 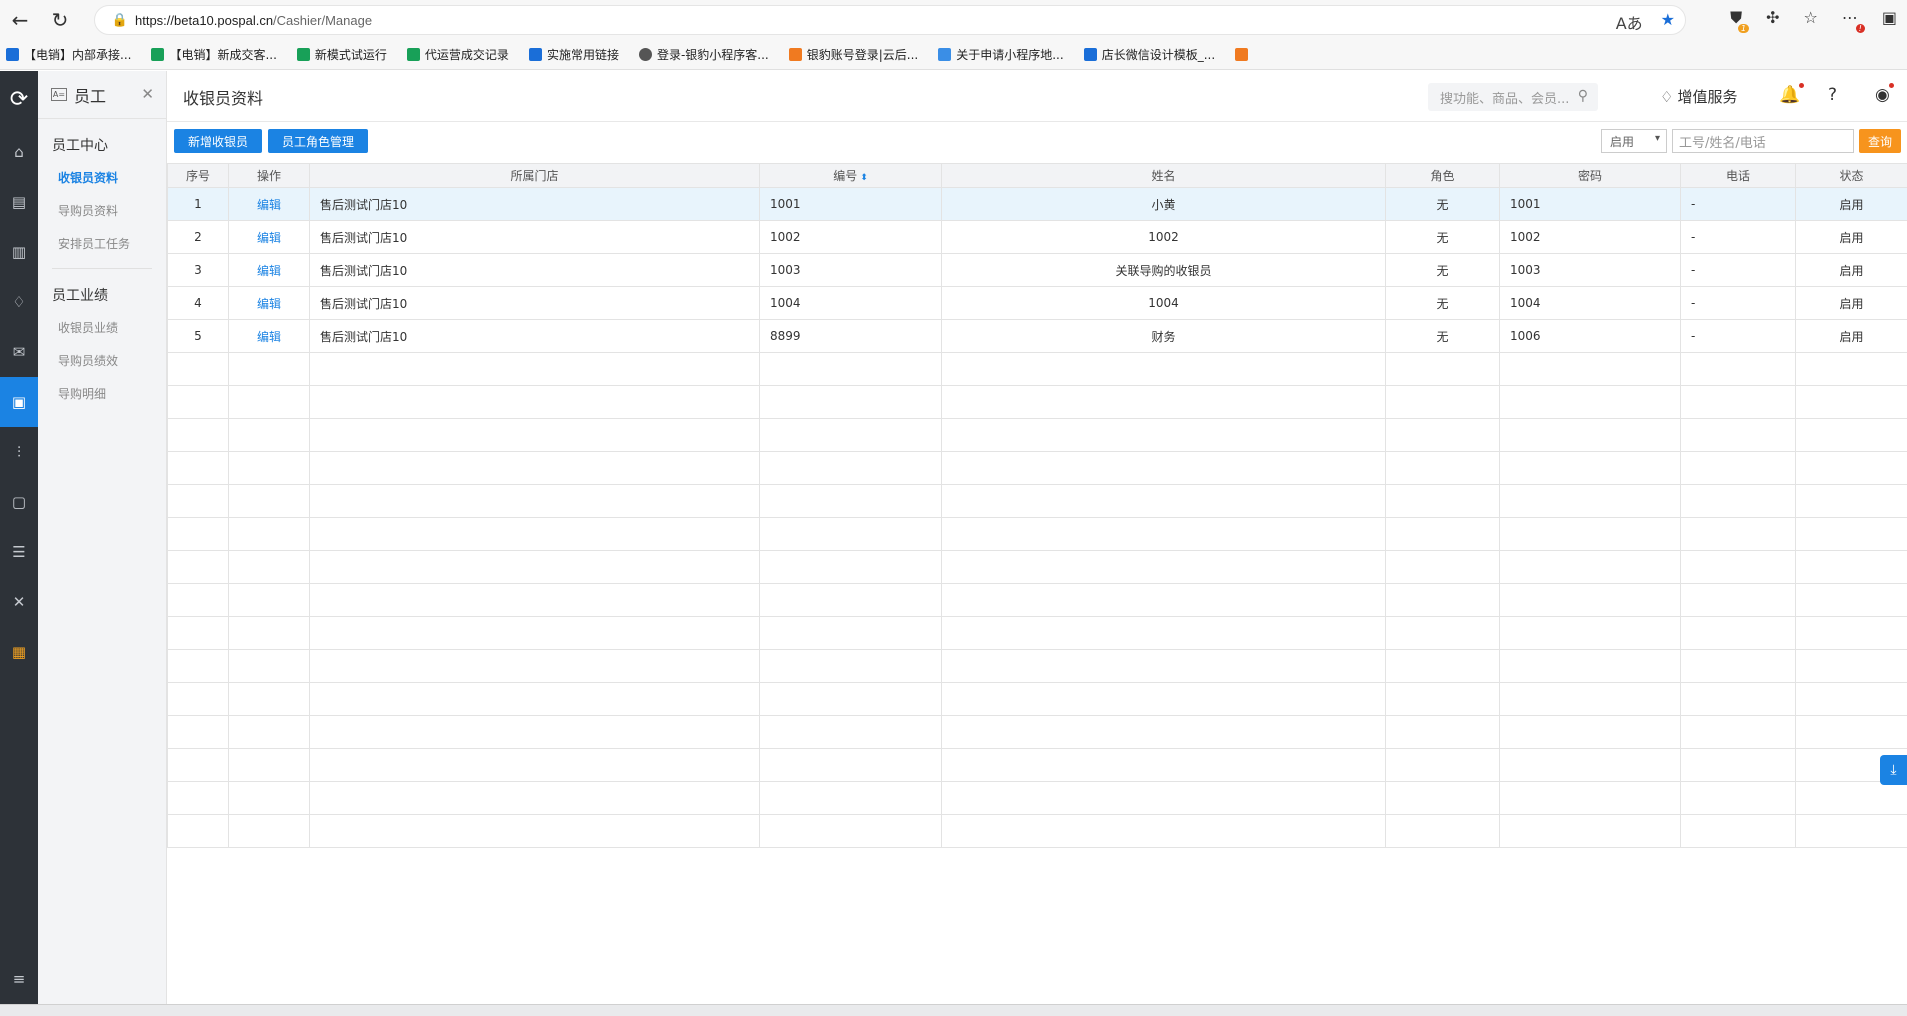 I want to click on table-row: 3 编辑 售后测试门店10 1003 关联导购的收银员无 1003- 启用, so click(x=1037, y=270).